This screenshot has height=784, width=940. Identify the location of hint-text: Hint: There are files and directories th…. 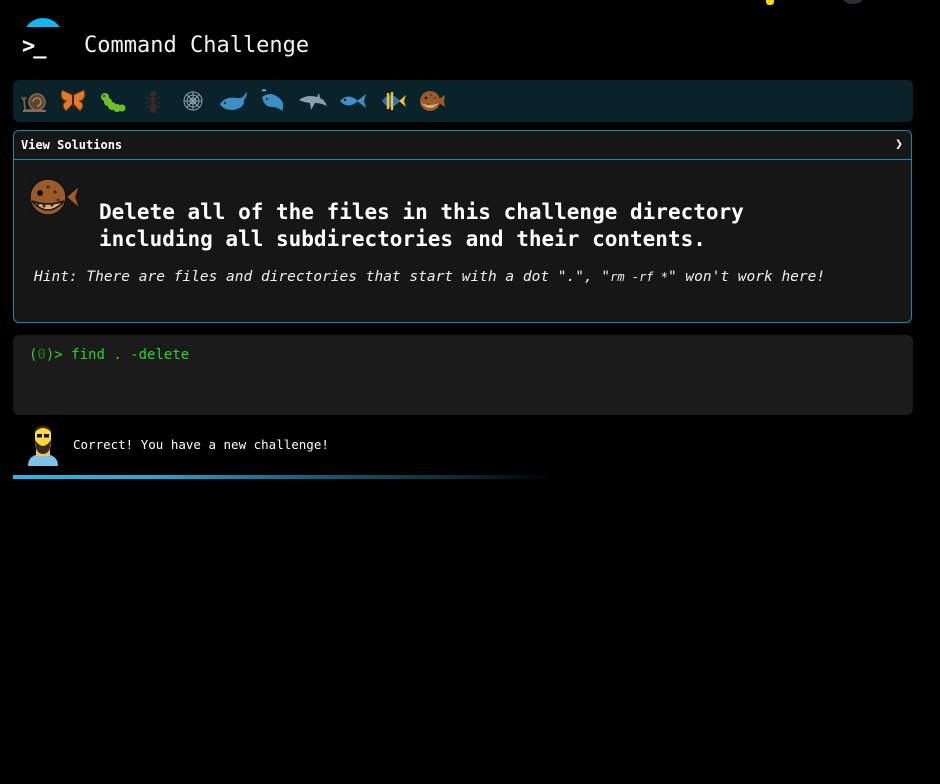
(429, 277).